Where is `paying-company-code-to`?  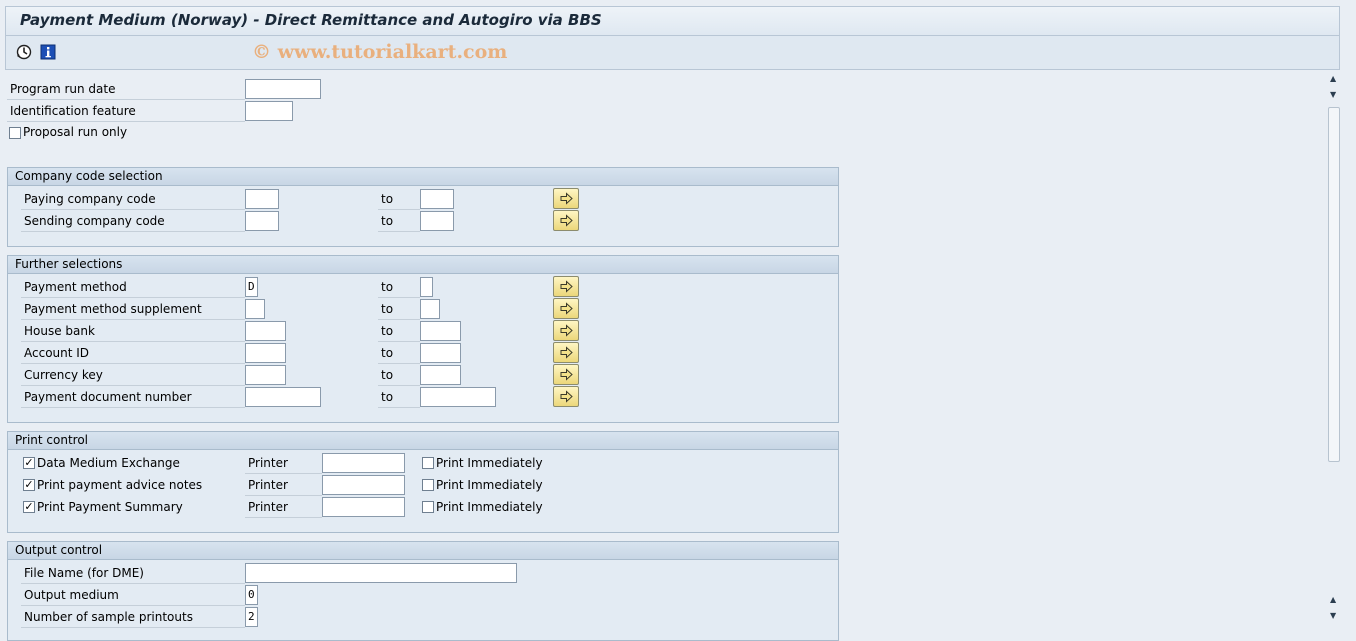
paying-company-code-to is located at coordinates (437, 199).